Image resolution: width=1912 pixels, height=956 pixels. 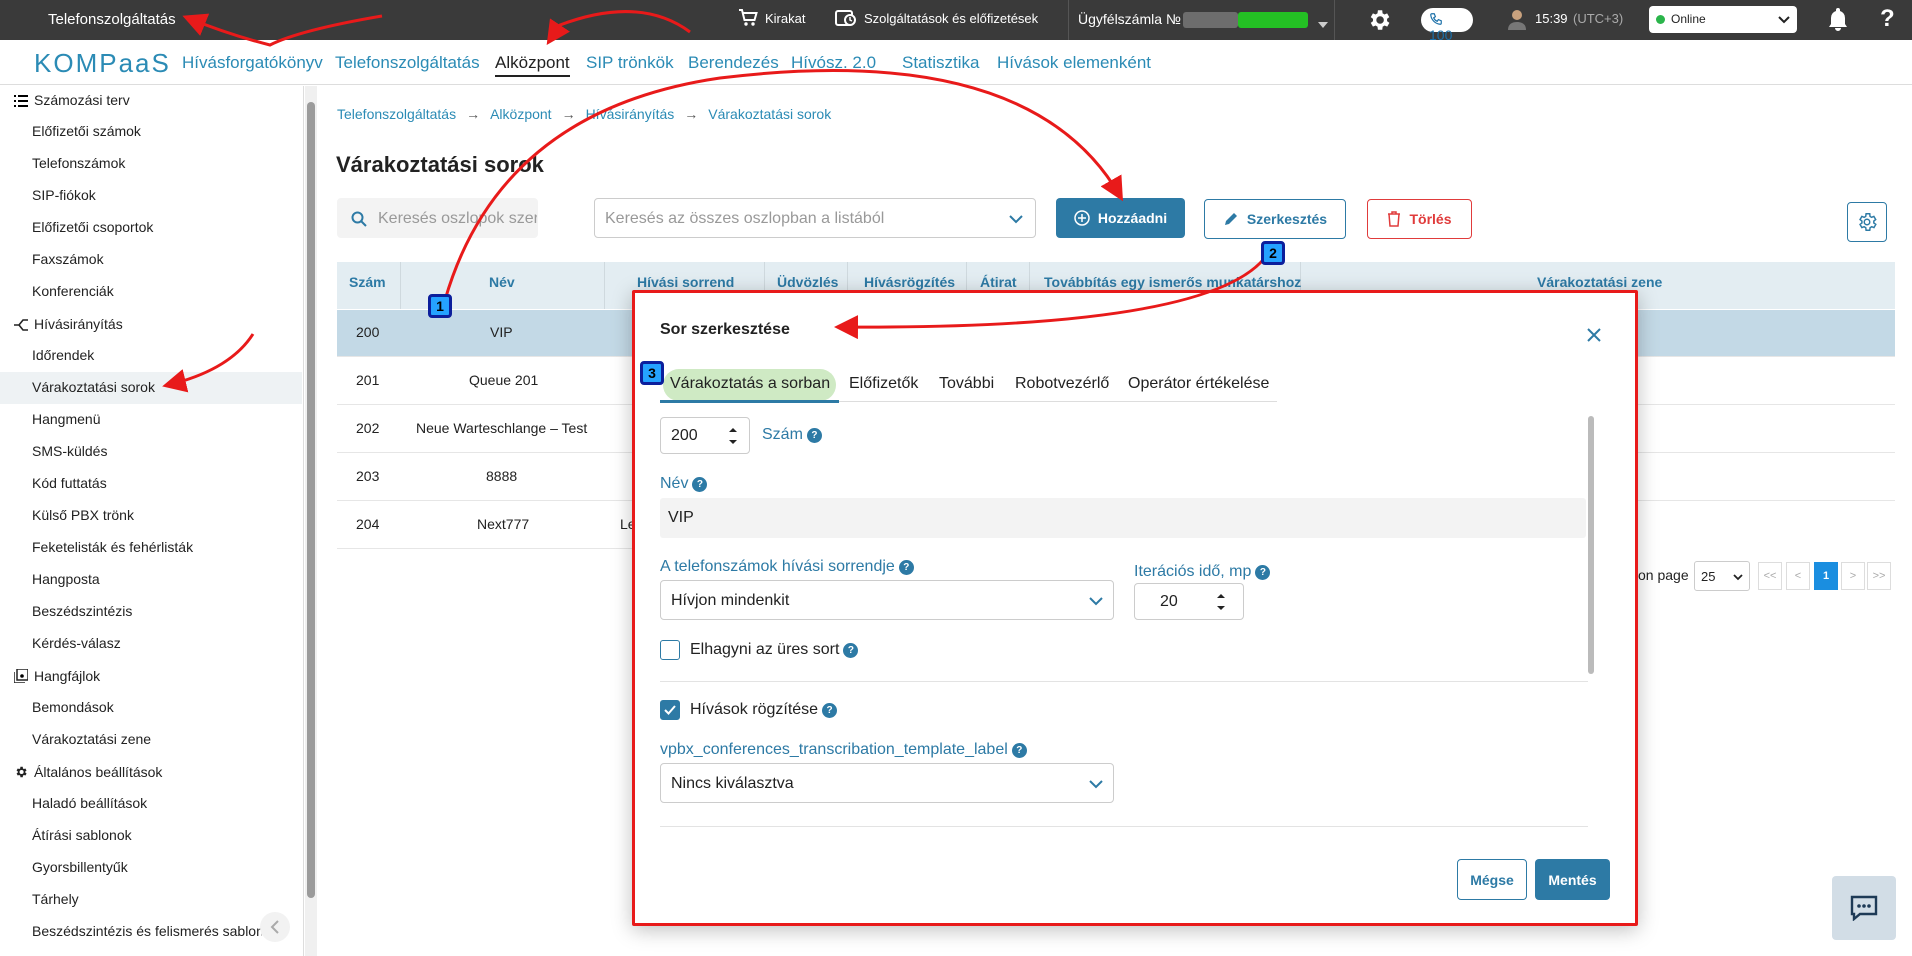 I want to click on annotation-badge: 3, so click(x=652, y=373).